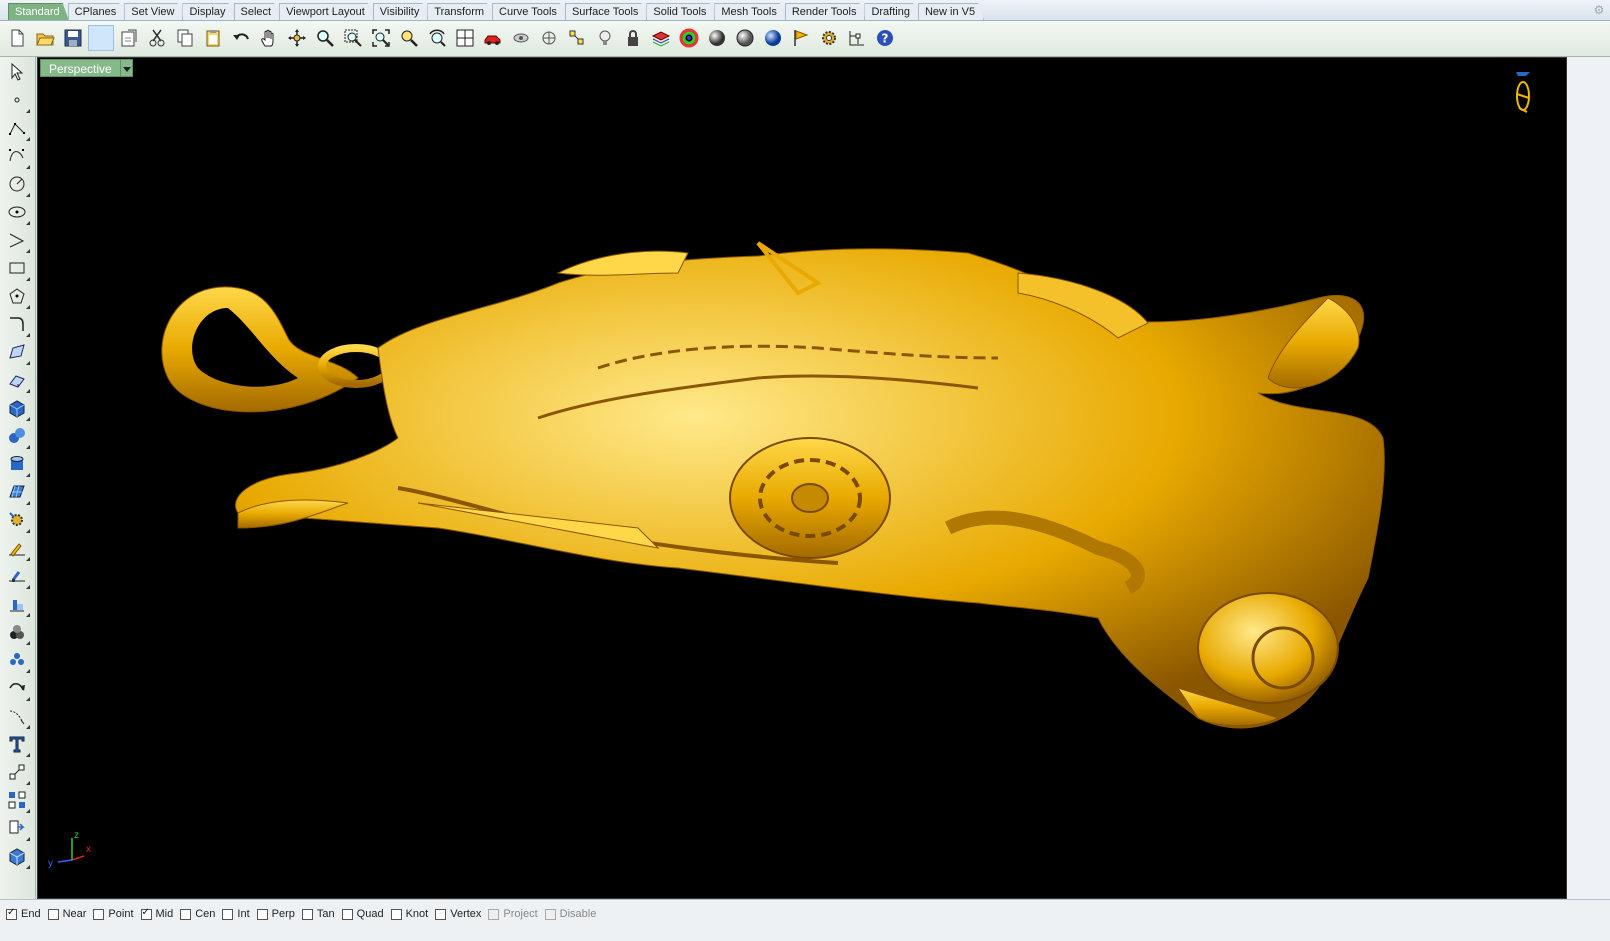 The width and height of the screenshot is (1610, 941). Describe the element at coordinates (126, 68) in the screenshot. I see `chevron-down-icon` at that location.